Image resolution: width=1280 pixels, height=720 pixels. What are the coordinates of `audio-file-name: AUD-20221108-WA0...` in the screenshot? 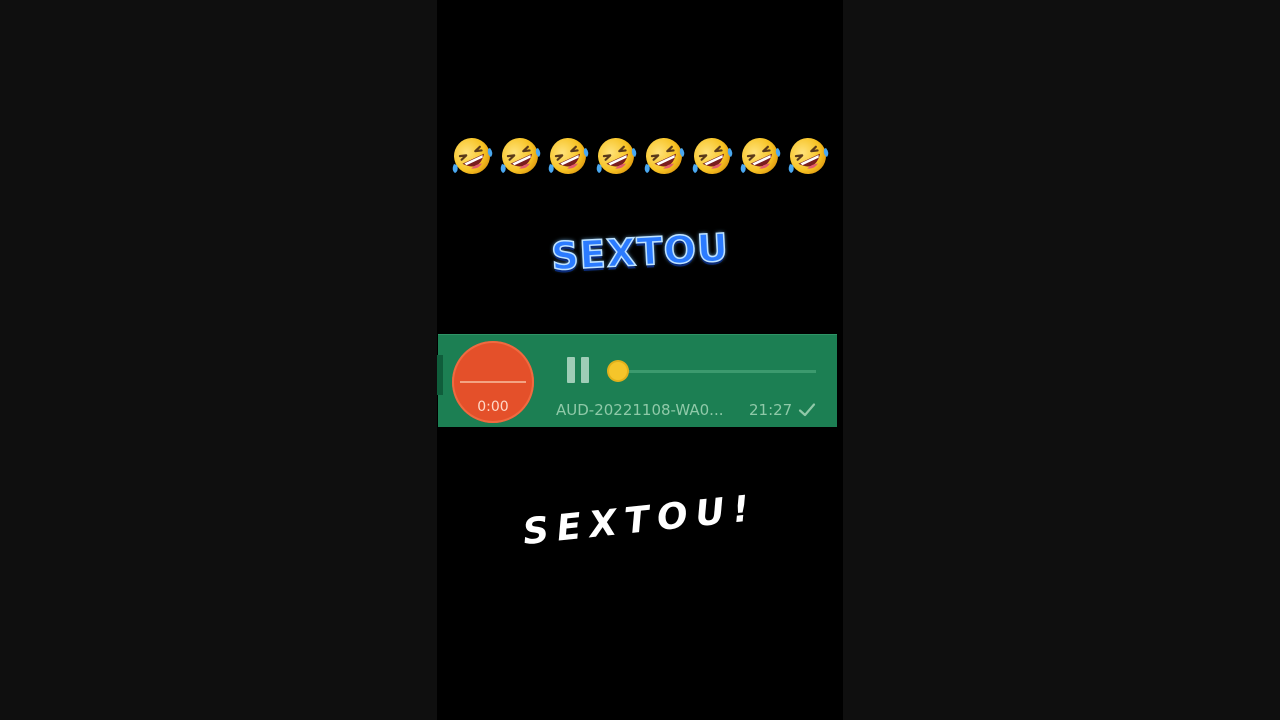 It's located at (640, 410).